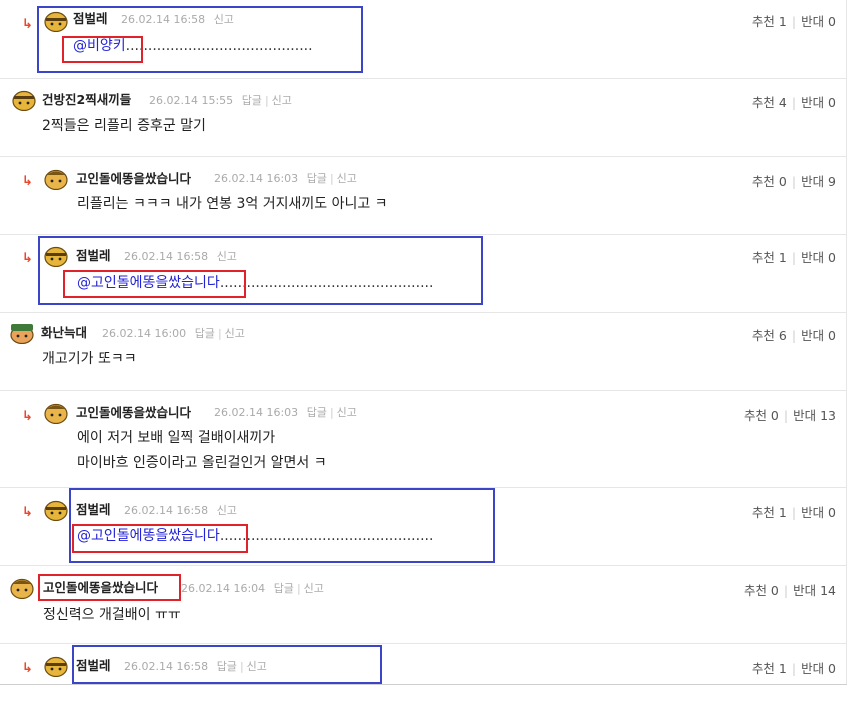 This screenshot has width=868, height=728. I want to click on downvote-button: 반대 13, so click(814, 415).